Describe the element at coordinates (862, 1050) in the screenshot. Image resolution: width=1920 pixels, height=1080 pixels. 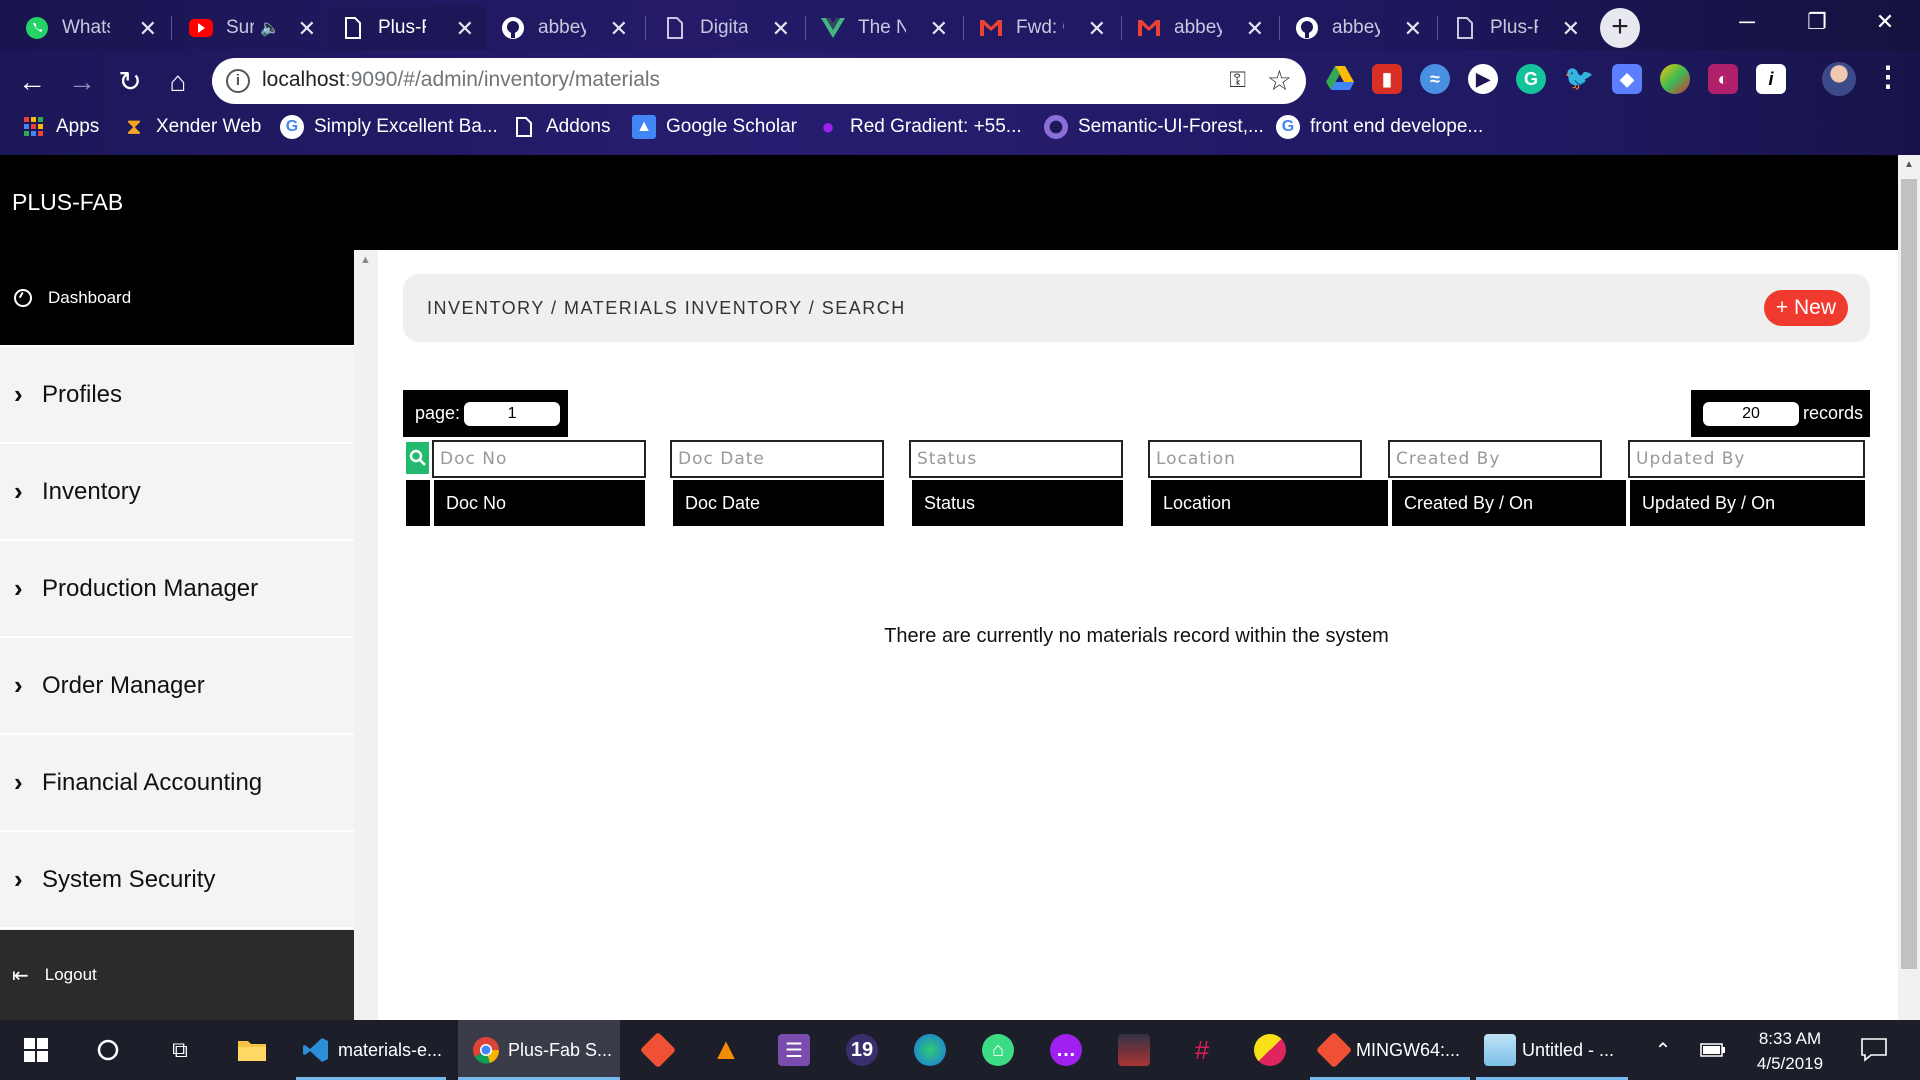
I see `taskbar-app-19: 19` at that location.